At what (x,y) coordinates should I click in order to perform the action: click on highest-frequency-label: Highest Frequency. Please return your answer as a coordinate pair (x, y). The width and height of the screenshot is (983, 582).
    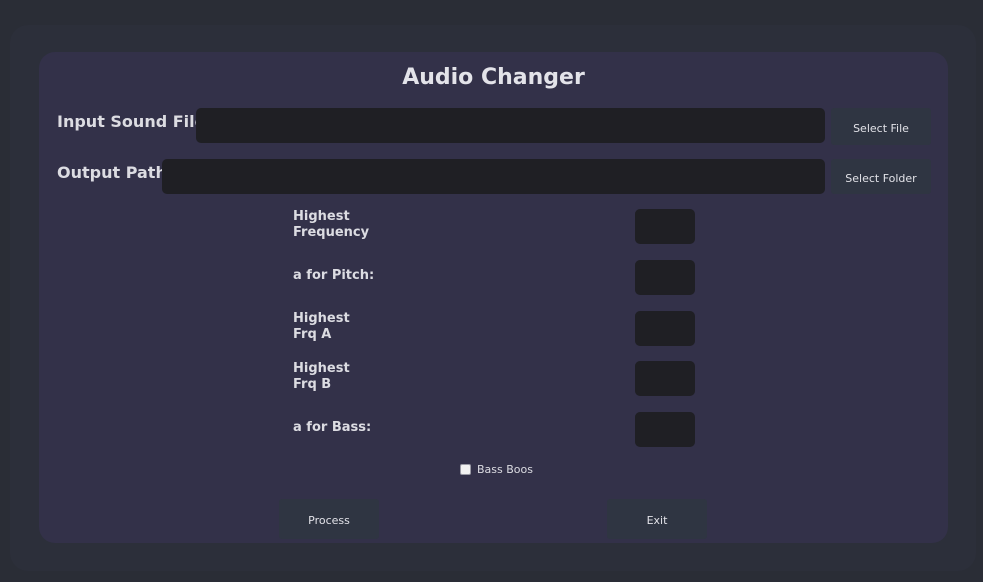
    Looking at the image, I should click on (331, 224).